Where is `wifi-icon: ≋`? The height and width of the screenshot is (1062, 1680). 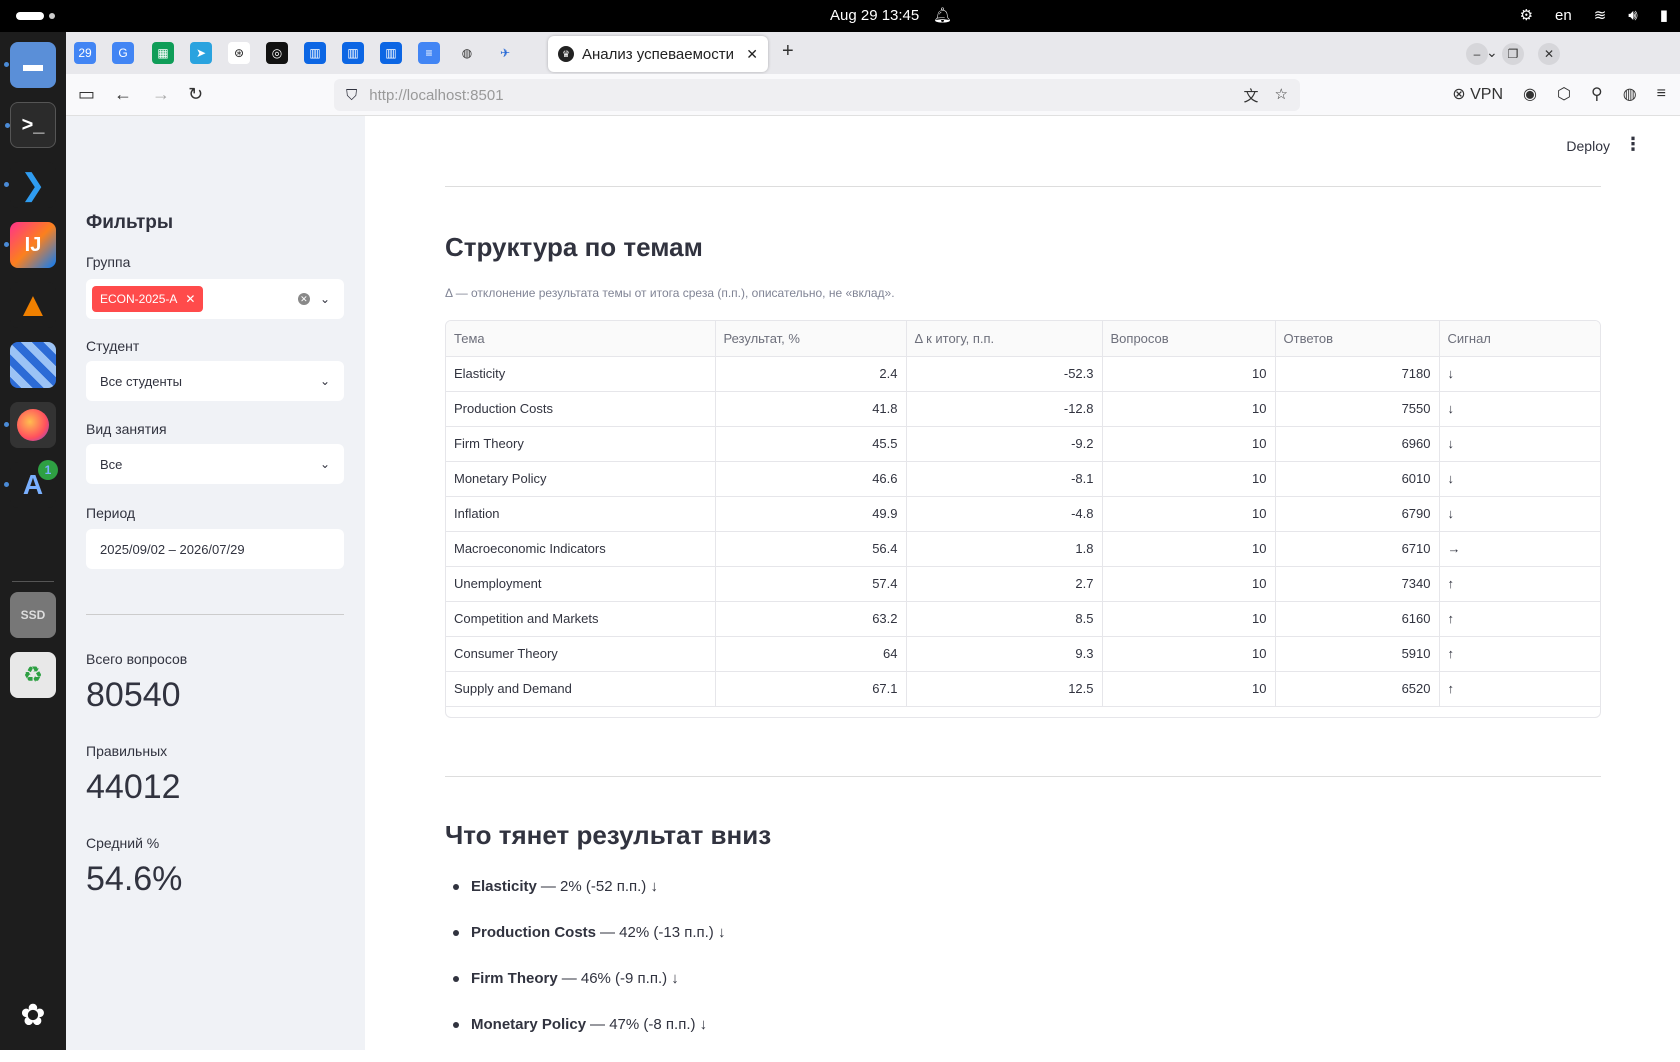
wifi-icon: ≋ is located at coordinates (1600, 15).